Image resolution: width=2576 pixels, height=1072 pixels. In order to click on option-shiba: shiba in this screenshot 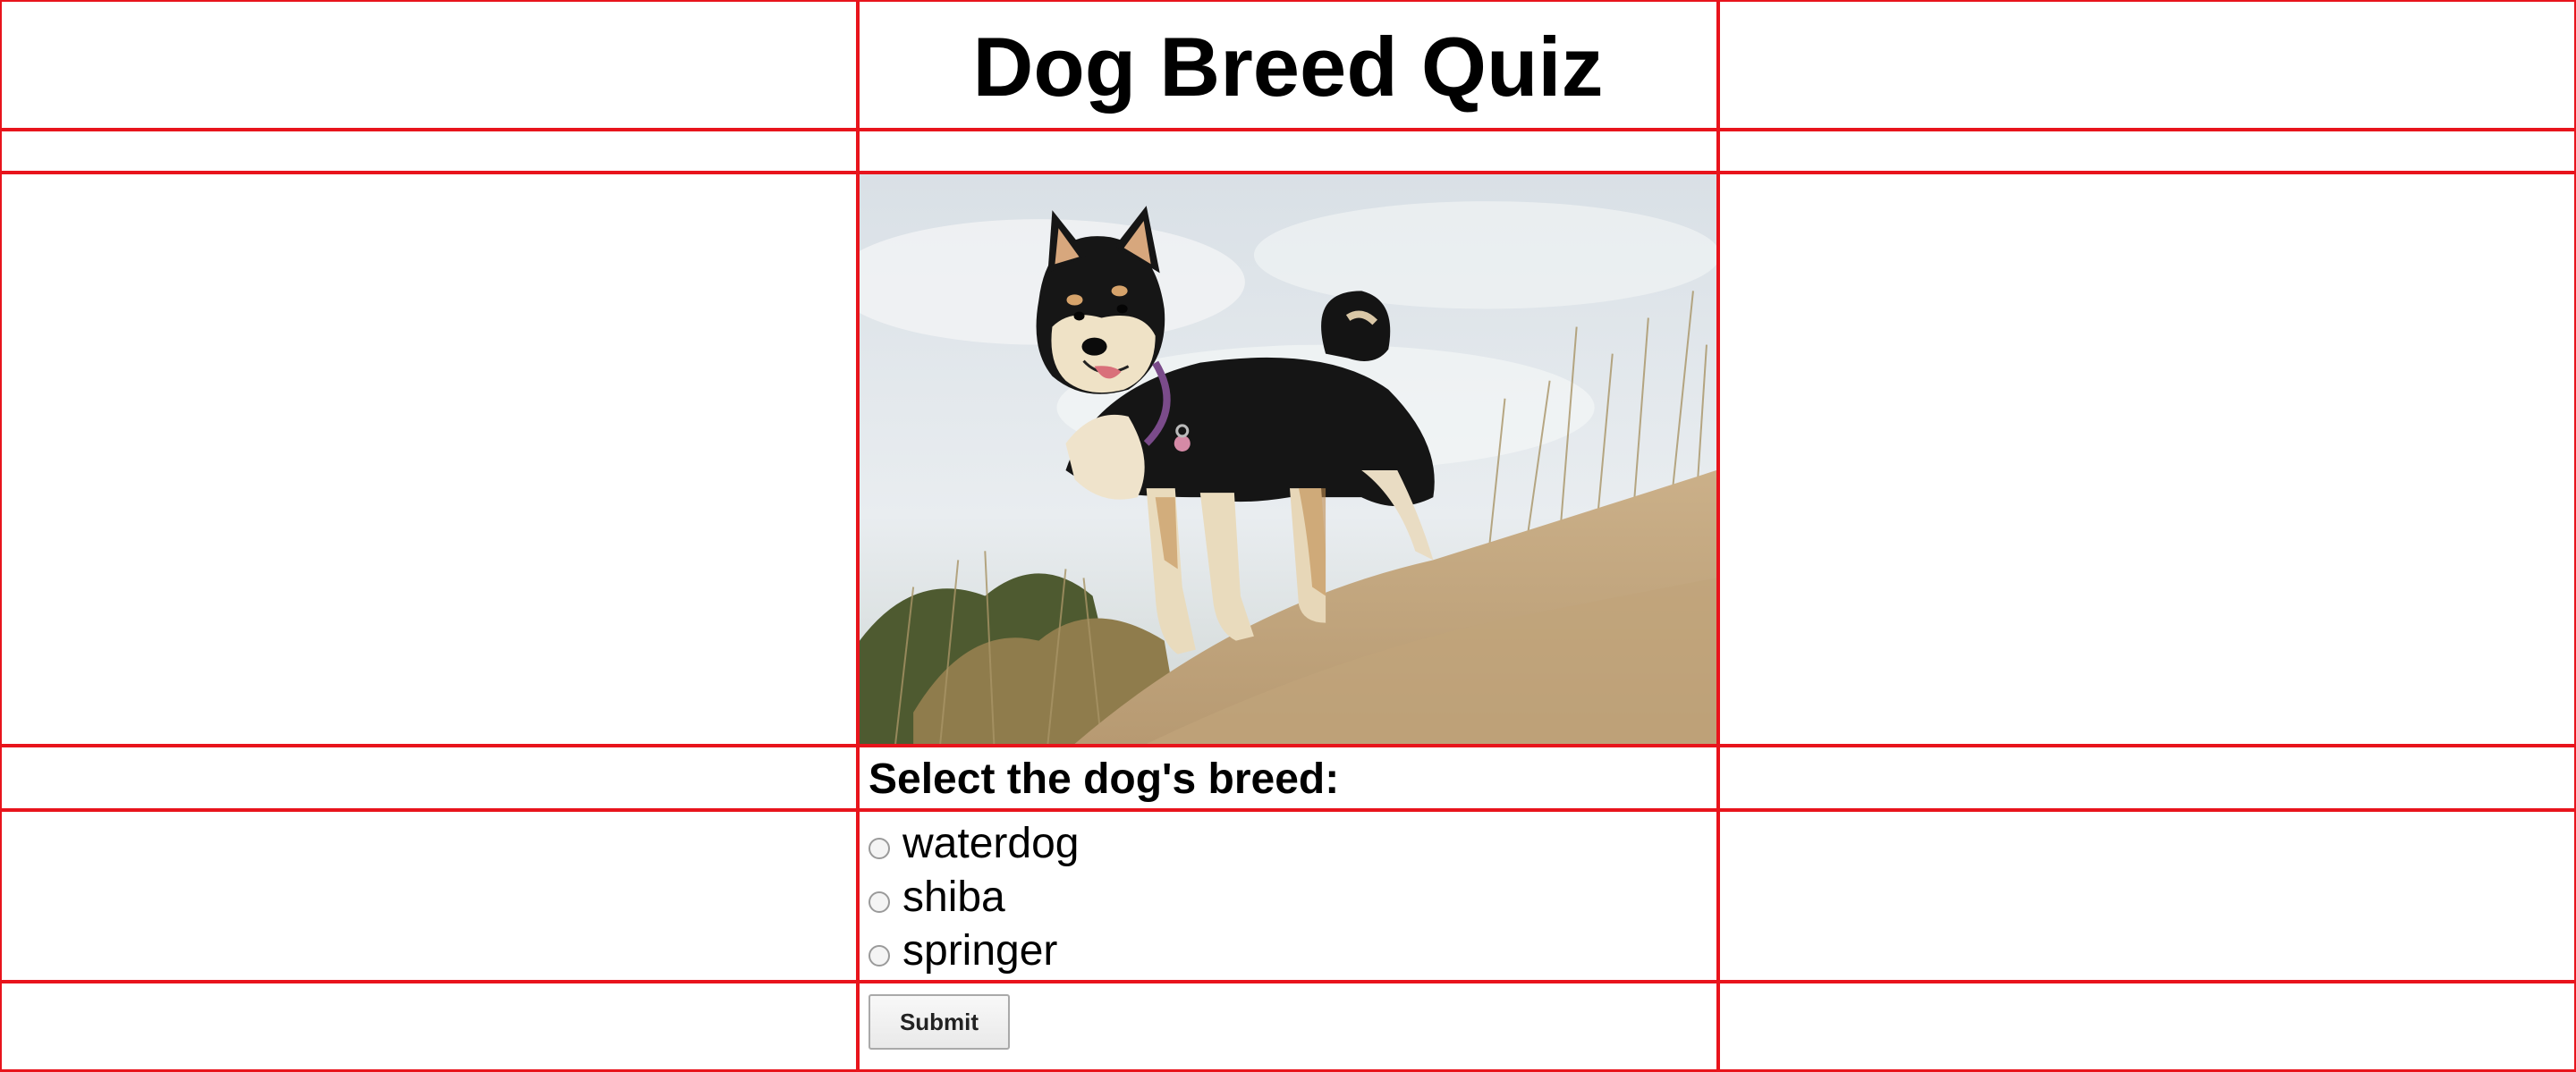, I will do `click(1288, 898)`.